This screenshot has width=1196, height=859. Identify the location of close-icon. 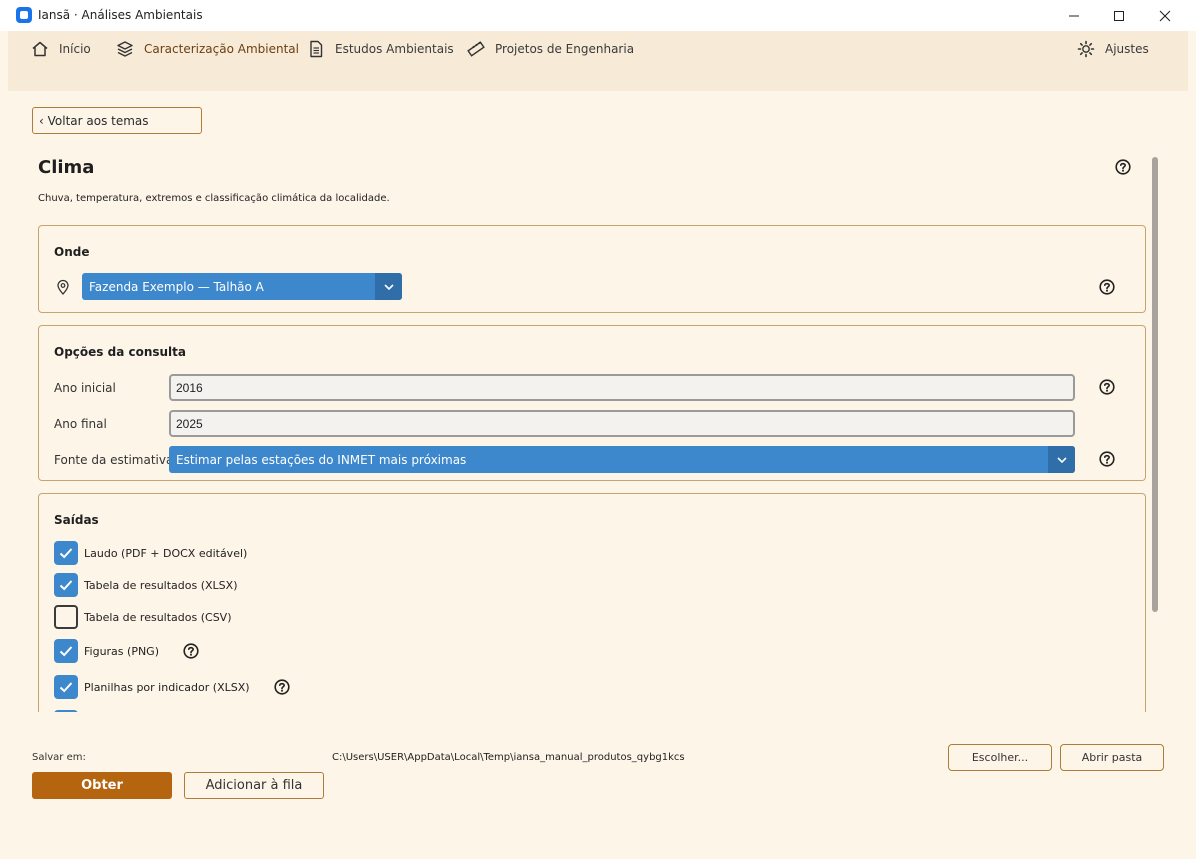
(1165, 15).